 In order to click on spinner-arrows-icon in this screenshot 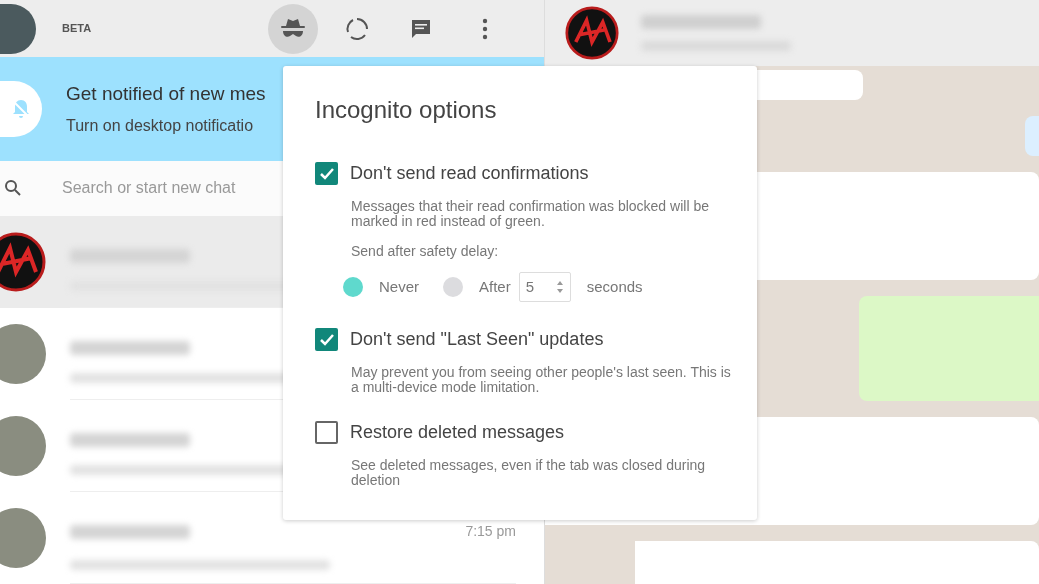, I will do `click(559, 287)`.